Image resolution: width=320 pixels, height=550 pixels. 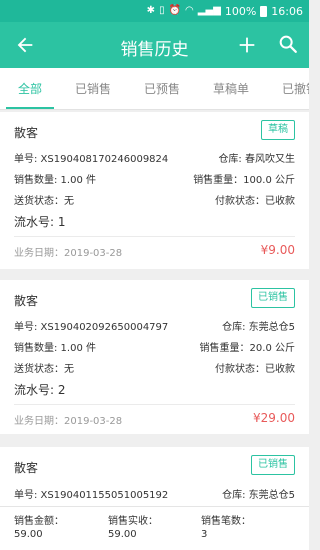 I want to click on summary-received-label: 销售实收：, so click(x=133, y=521).